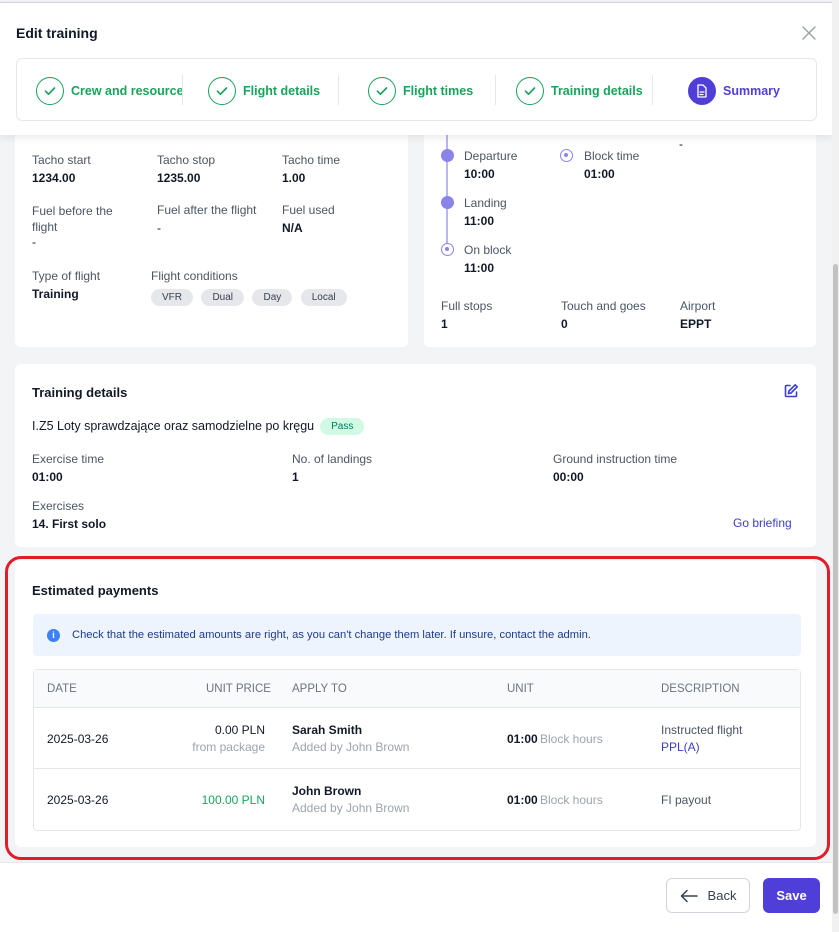  What do you see at coordinates (223, 297) in the screenshot?
I see `condition-tag: Dual` at bounding box center [223, 297].